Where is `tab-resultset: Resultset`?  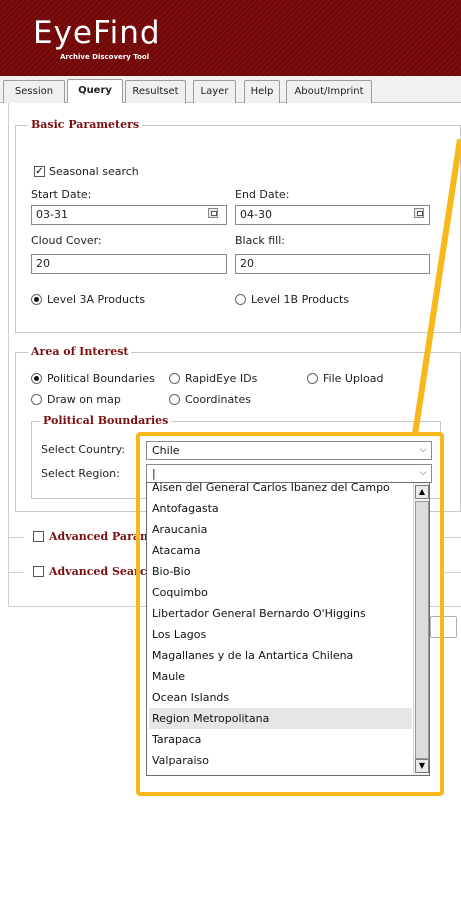
tab-resultset: Resultset is located at coordinates (155, 91).